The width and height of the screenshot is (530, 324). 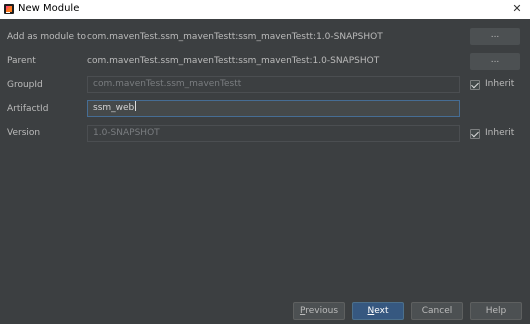 I want to click on parent-label: Parent, so click(x=21, y=61).